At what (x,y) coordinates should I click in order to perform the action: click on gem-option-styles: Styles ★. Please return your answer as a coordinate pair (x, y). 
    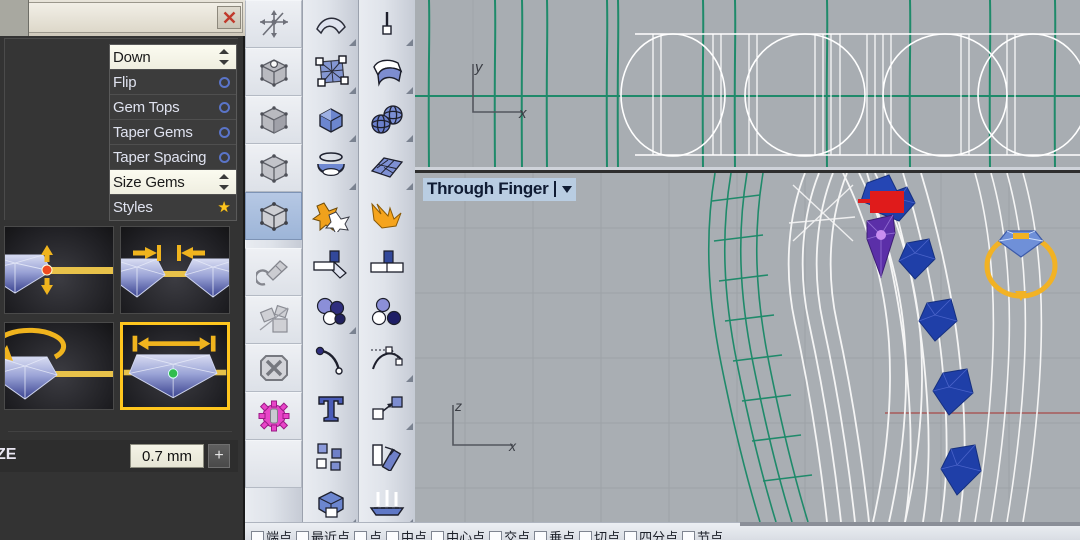
    Looking at the image, I should click on (173, 207).